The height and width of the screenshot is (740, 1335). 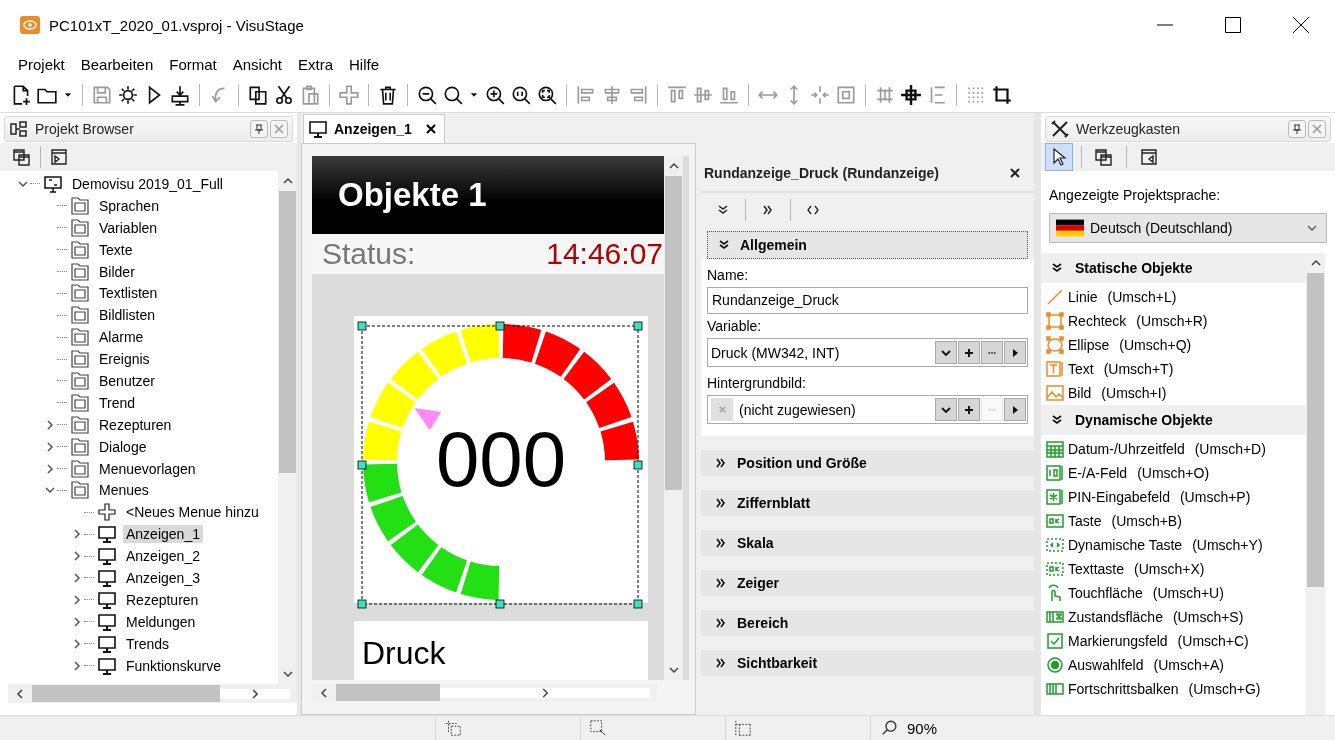 What do you see at coordinates (148, 643) in the screenshot?
I see `tree-item: Trends` at bounding box center [148, 643].